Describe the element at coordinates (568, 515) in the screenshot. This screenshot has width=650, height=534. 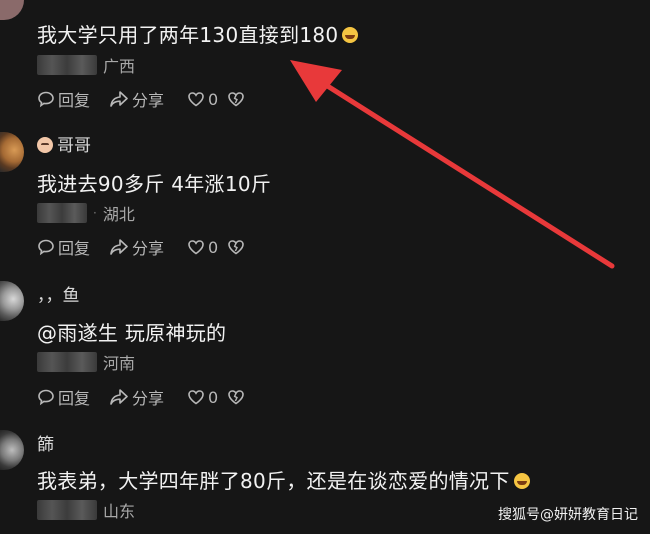
I see `watermark: 搜狐号@妍妍教育日记` at that location.